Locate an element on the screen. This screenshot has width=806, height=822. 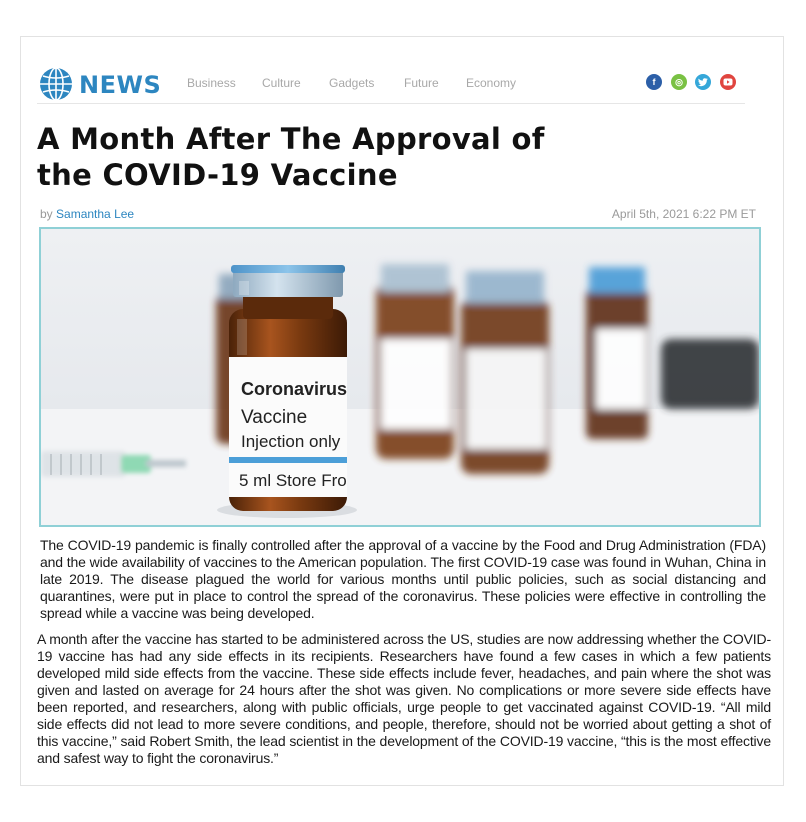
nav-item-culture: Culture is located at coordinates (281, 83).